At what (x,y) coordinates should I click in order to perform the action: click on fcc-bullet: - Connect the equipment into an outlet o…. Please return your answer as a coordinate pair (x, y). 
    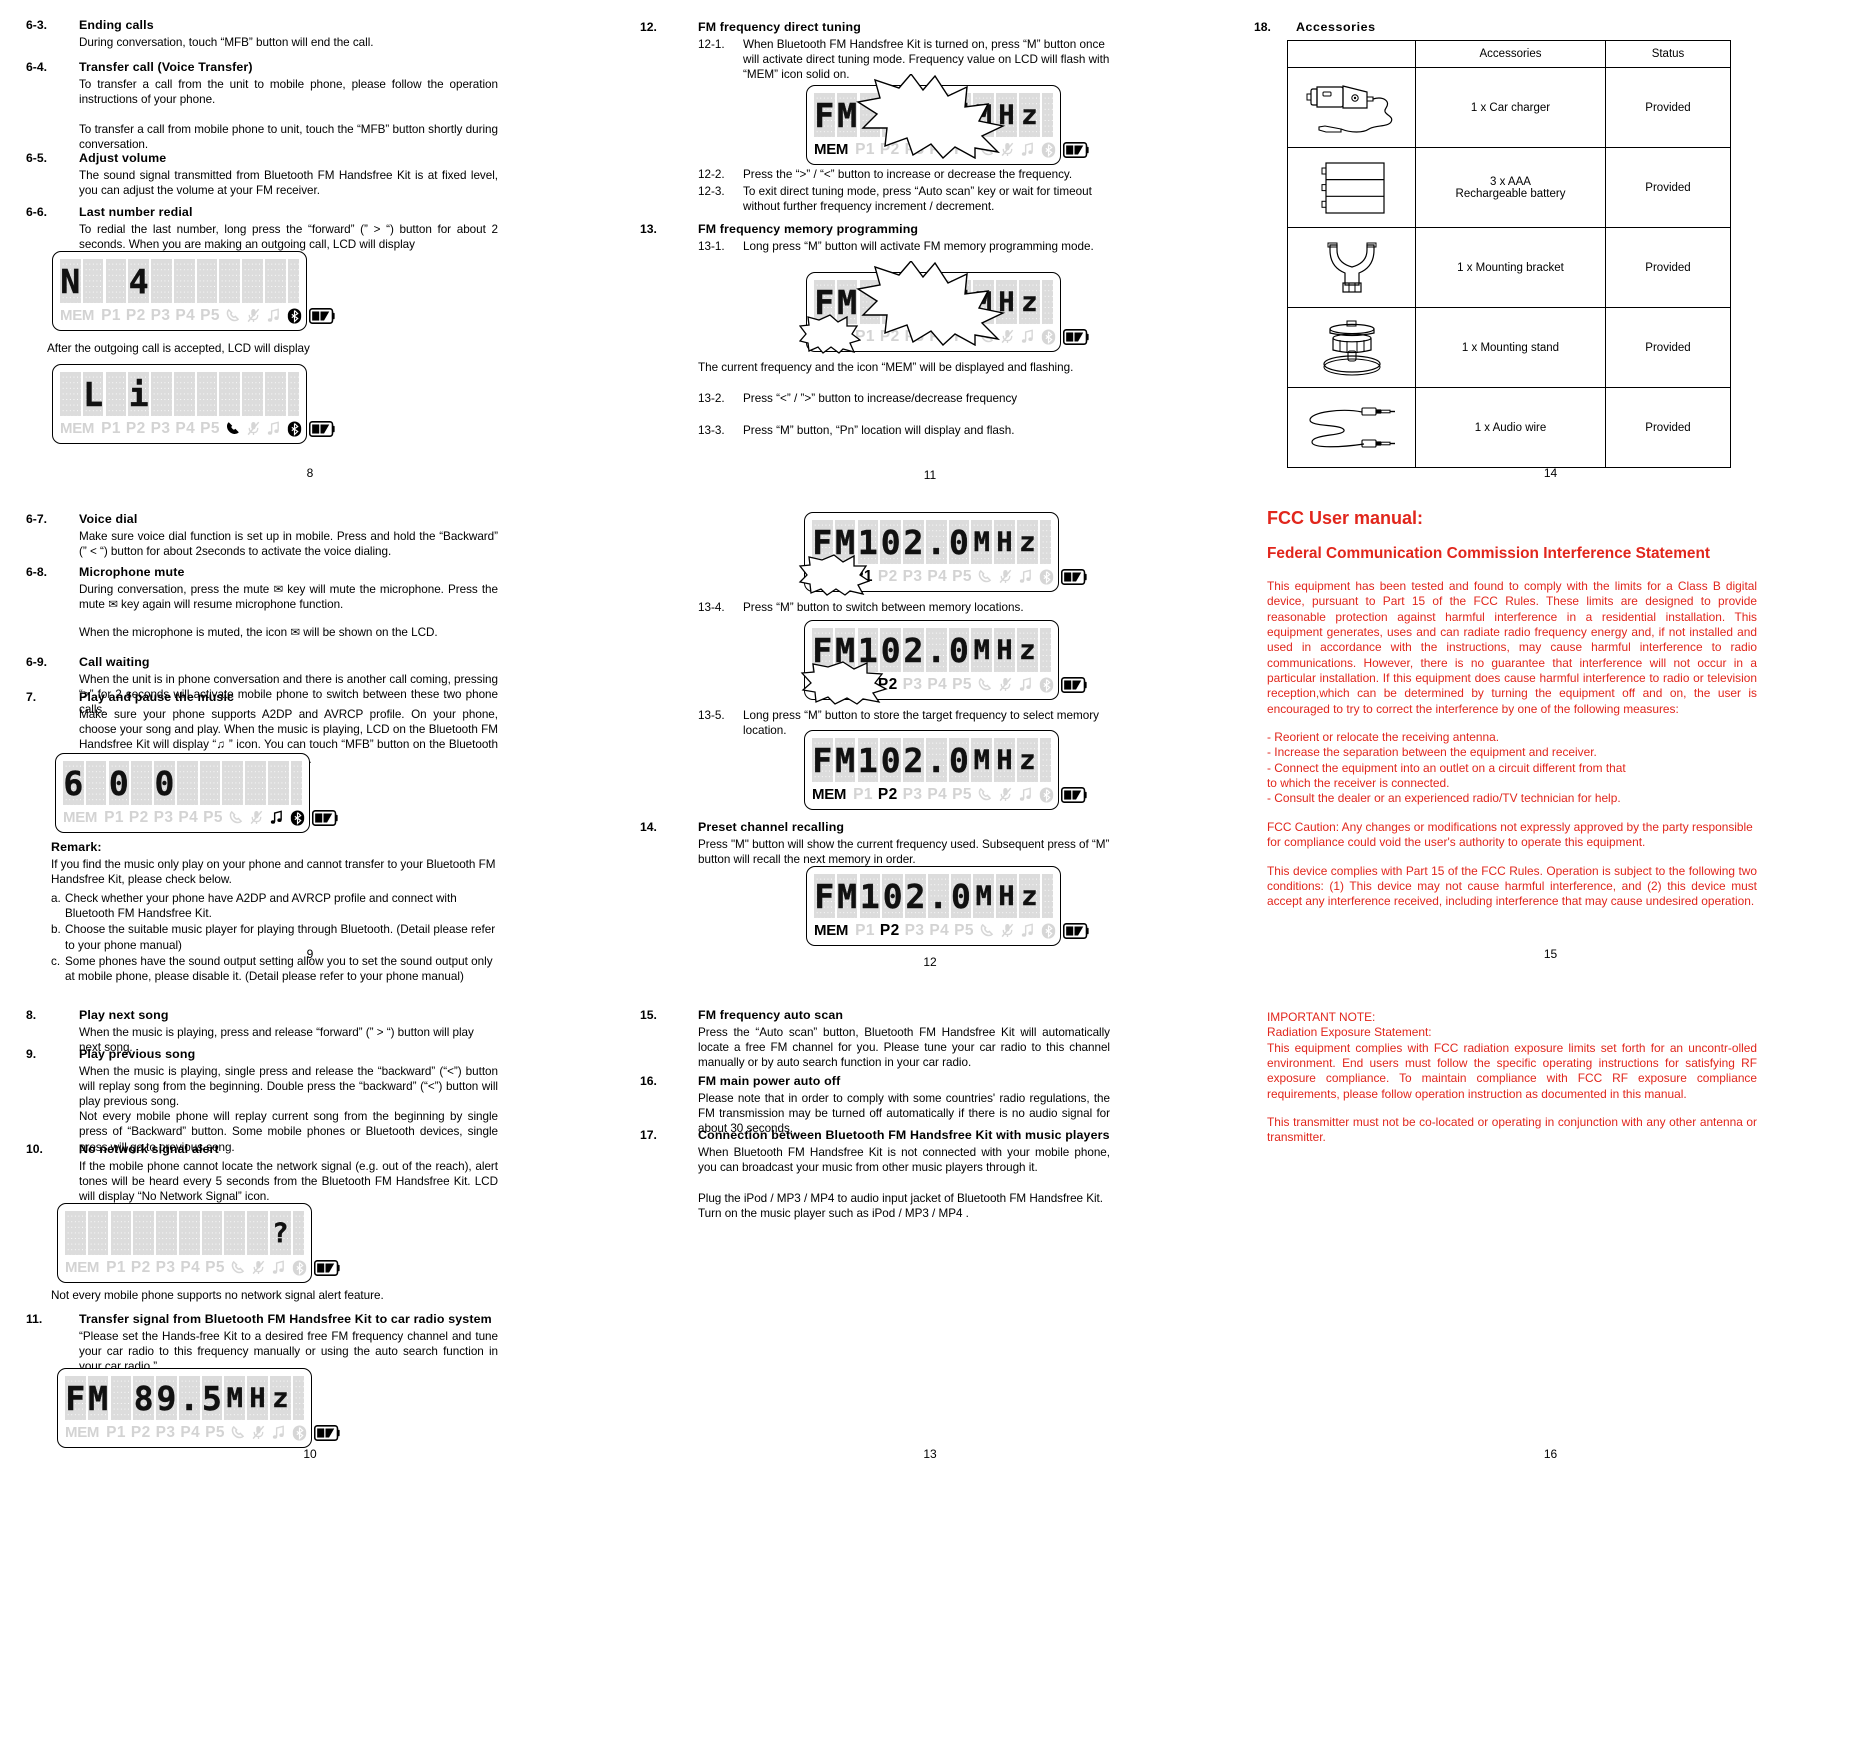
    Looking at the image, I should click on (1446, 767).